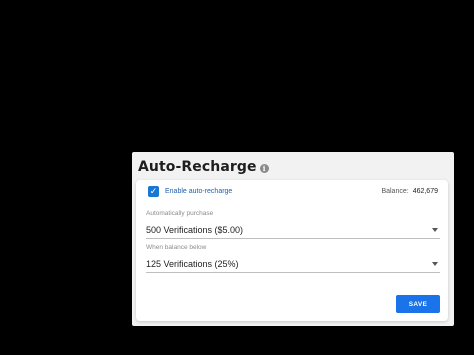 The image size is (474, 355). Describe the element at coordinates (425, 191) in the screenshot. I see `balance-value: 462,679` at that location.